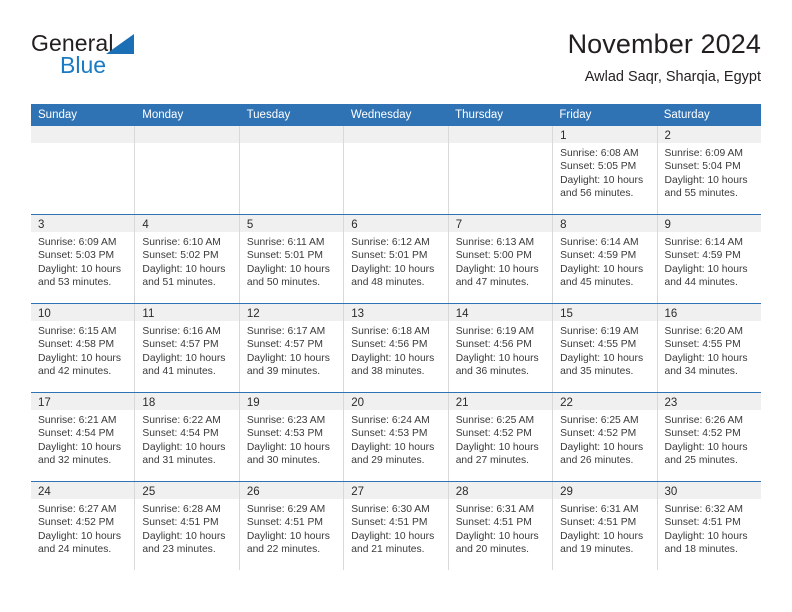 The width and height of the screenshot is (792, 612). What do you see at coordinates (179, 372) in the screenshot?
I see `daylight-text-line2: and 41 minutes.` at bounding box center [179, 372].